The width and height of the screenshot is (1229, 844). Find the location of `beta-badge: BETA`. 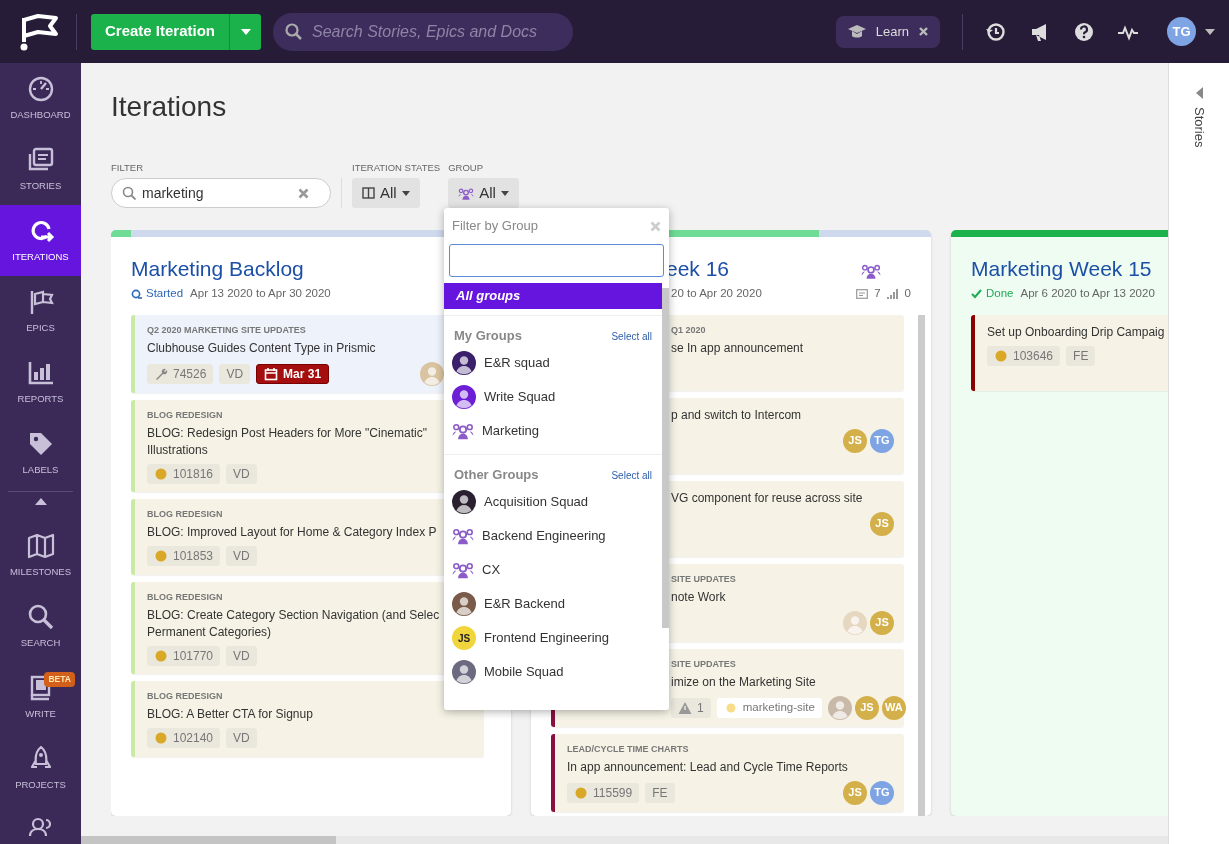

beta-badge: BETA is located at coordinates (59, 679).